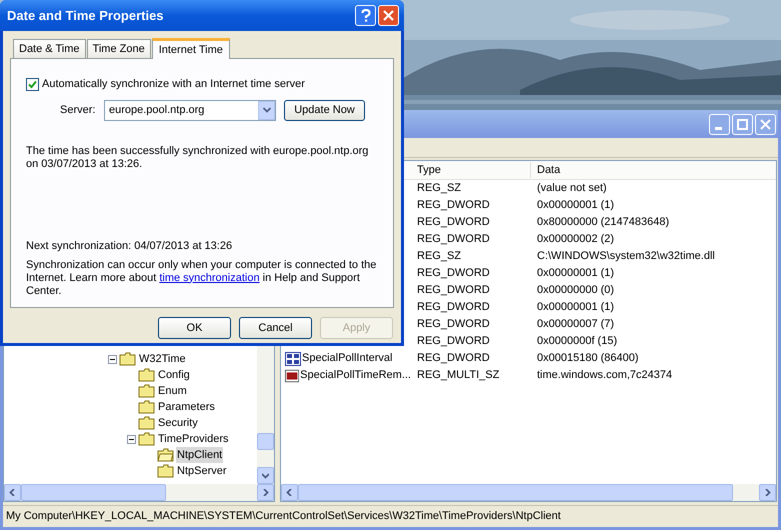  What do you see at coordinates (130, 246) in the screenshot?
I see `next-sync-text: Next synchronization: 04/07/2013 at 13:26` at bounding box center [130, 246].